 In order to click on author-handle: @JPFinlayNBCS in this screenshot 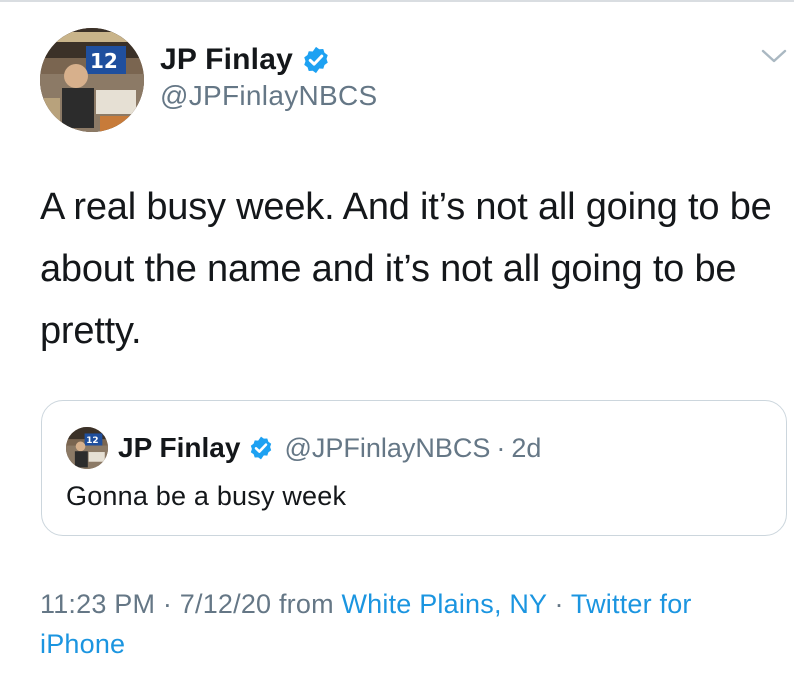, I will do `click(268, 96)`.